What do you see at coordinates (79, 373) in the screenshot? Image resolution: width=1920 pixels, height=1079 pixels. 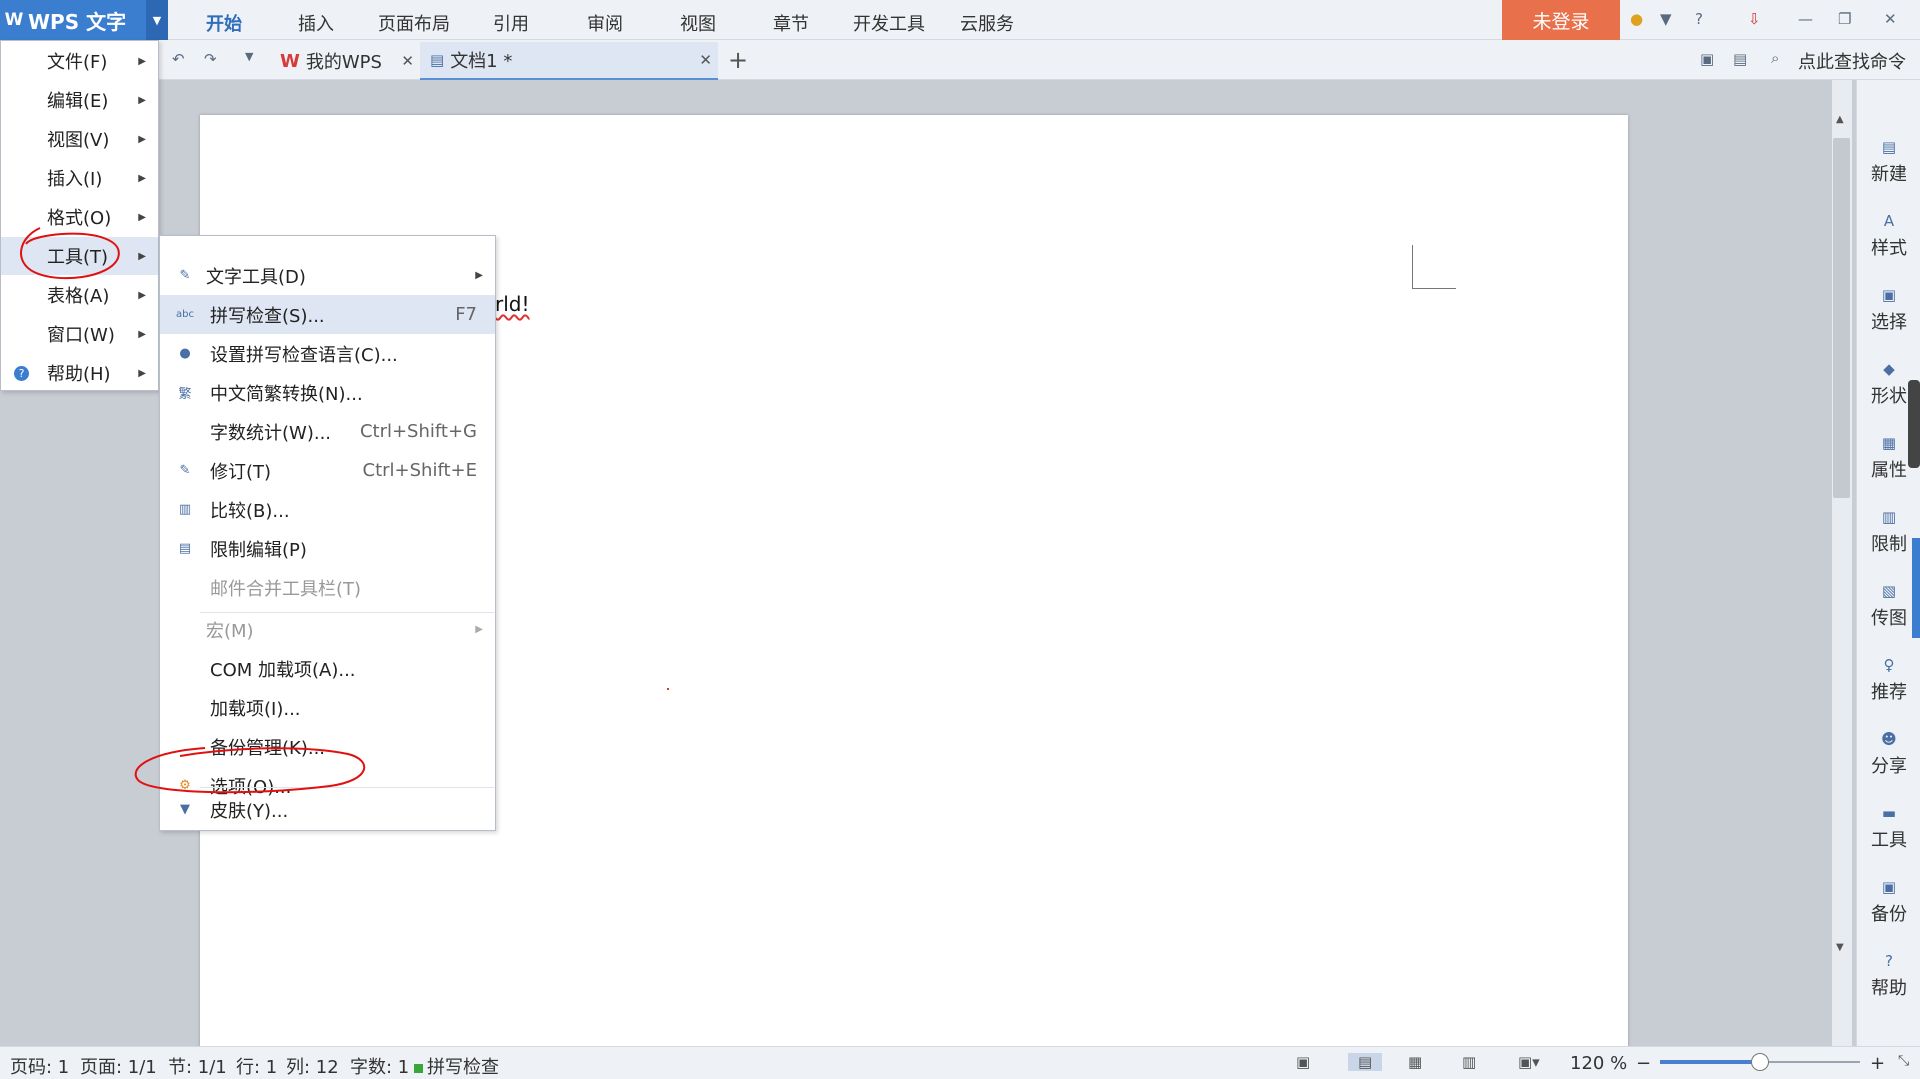 I see `menu-item-help: ? 帮助(H) ▶` at bounding box center [79, 373].